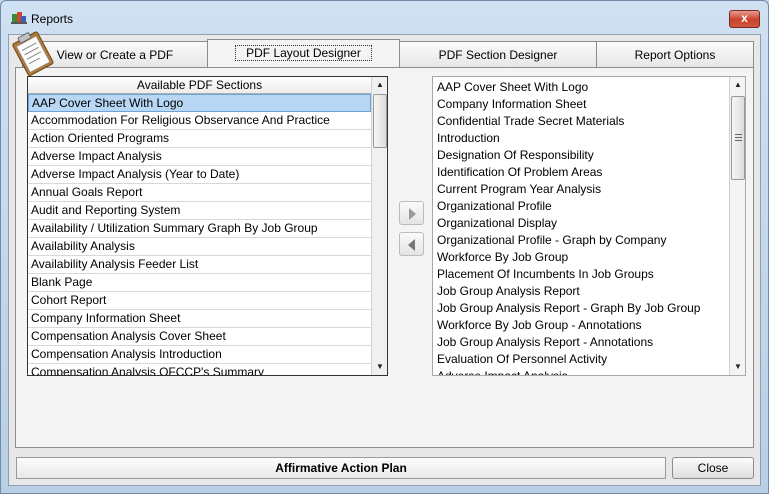 The image size is (769, 494). I want to click on list-item: Organizational Display, so click(582, 223).